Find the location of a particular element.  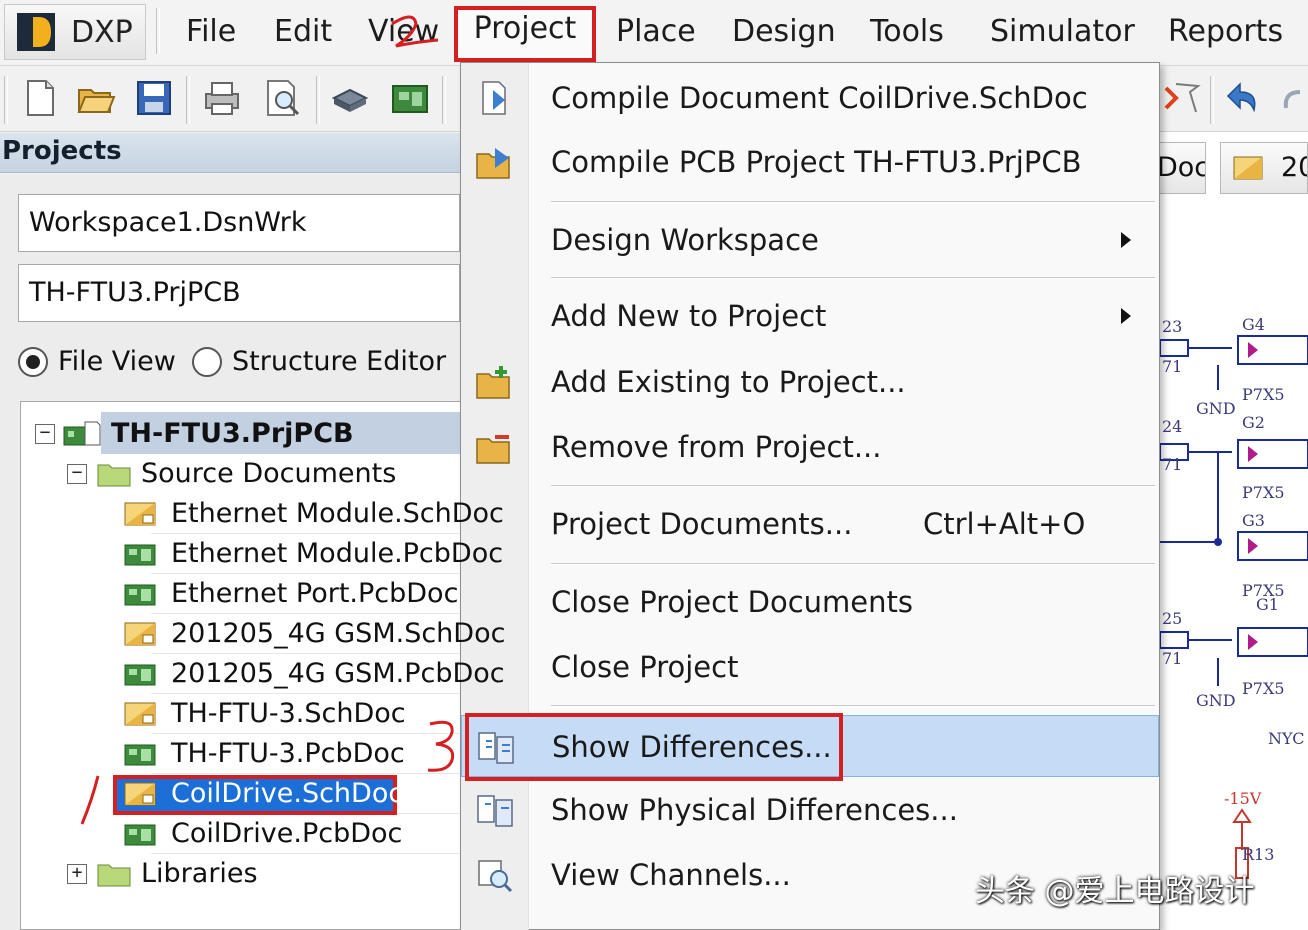

menu-item-label: Add New to Project is located at coordinates (689, 316).